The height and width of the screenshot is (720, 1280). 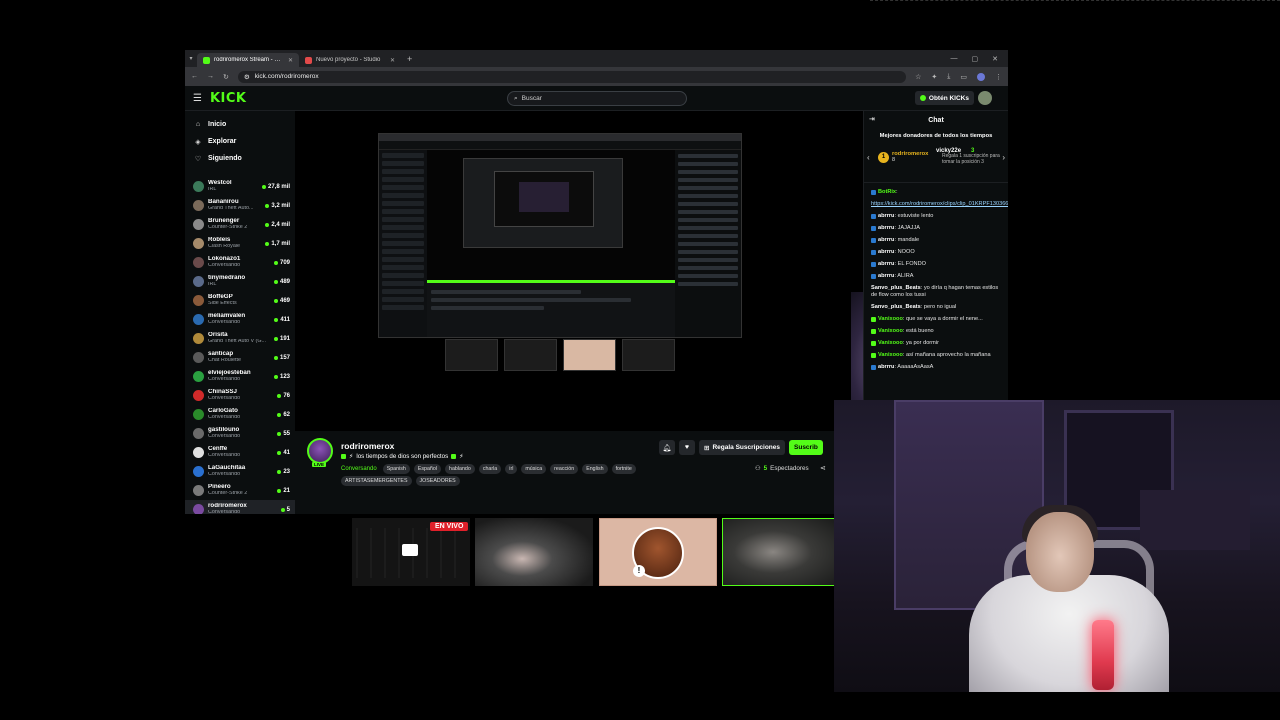 I want to click on share-icon: ⋖, so click(x=823, y=468).